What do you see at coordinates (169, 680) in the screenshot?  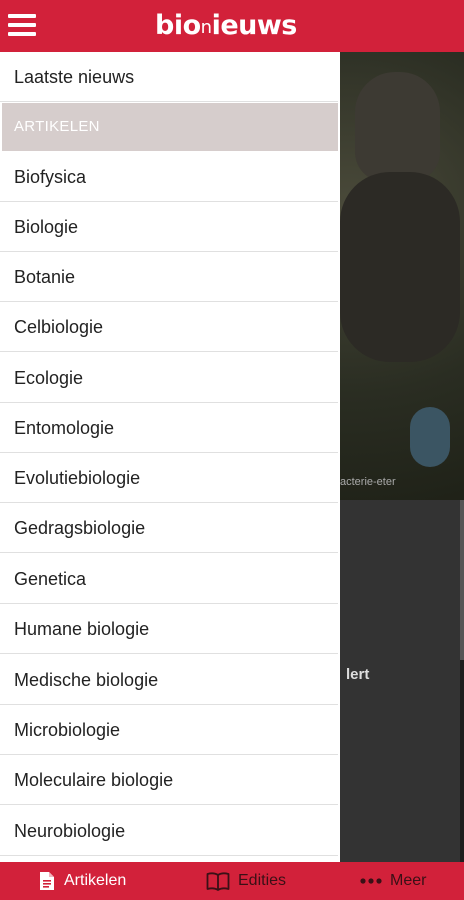 I see `drawer-item-medische-biologie: Medische biologie` at bounding box center [169, 680].